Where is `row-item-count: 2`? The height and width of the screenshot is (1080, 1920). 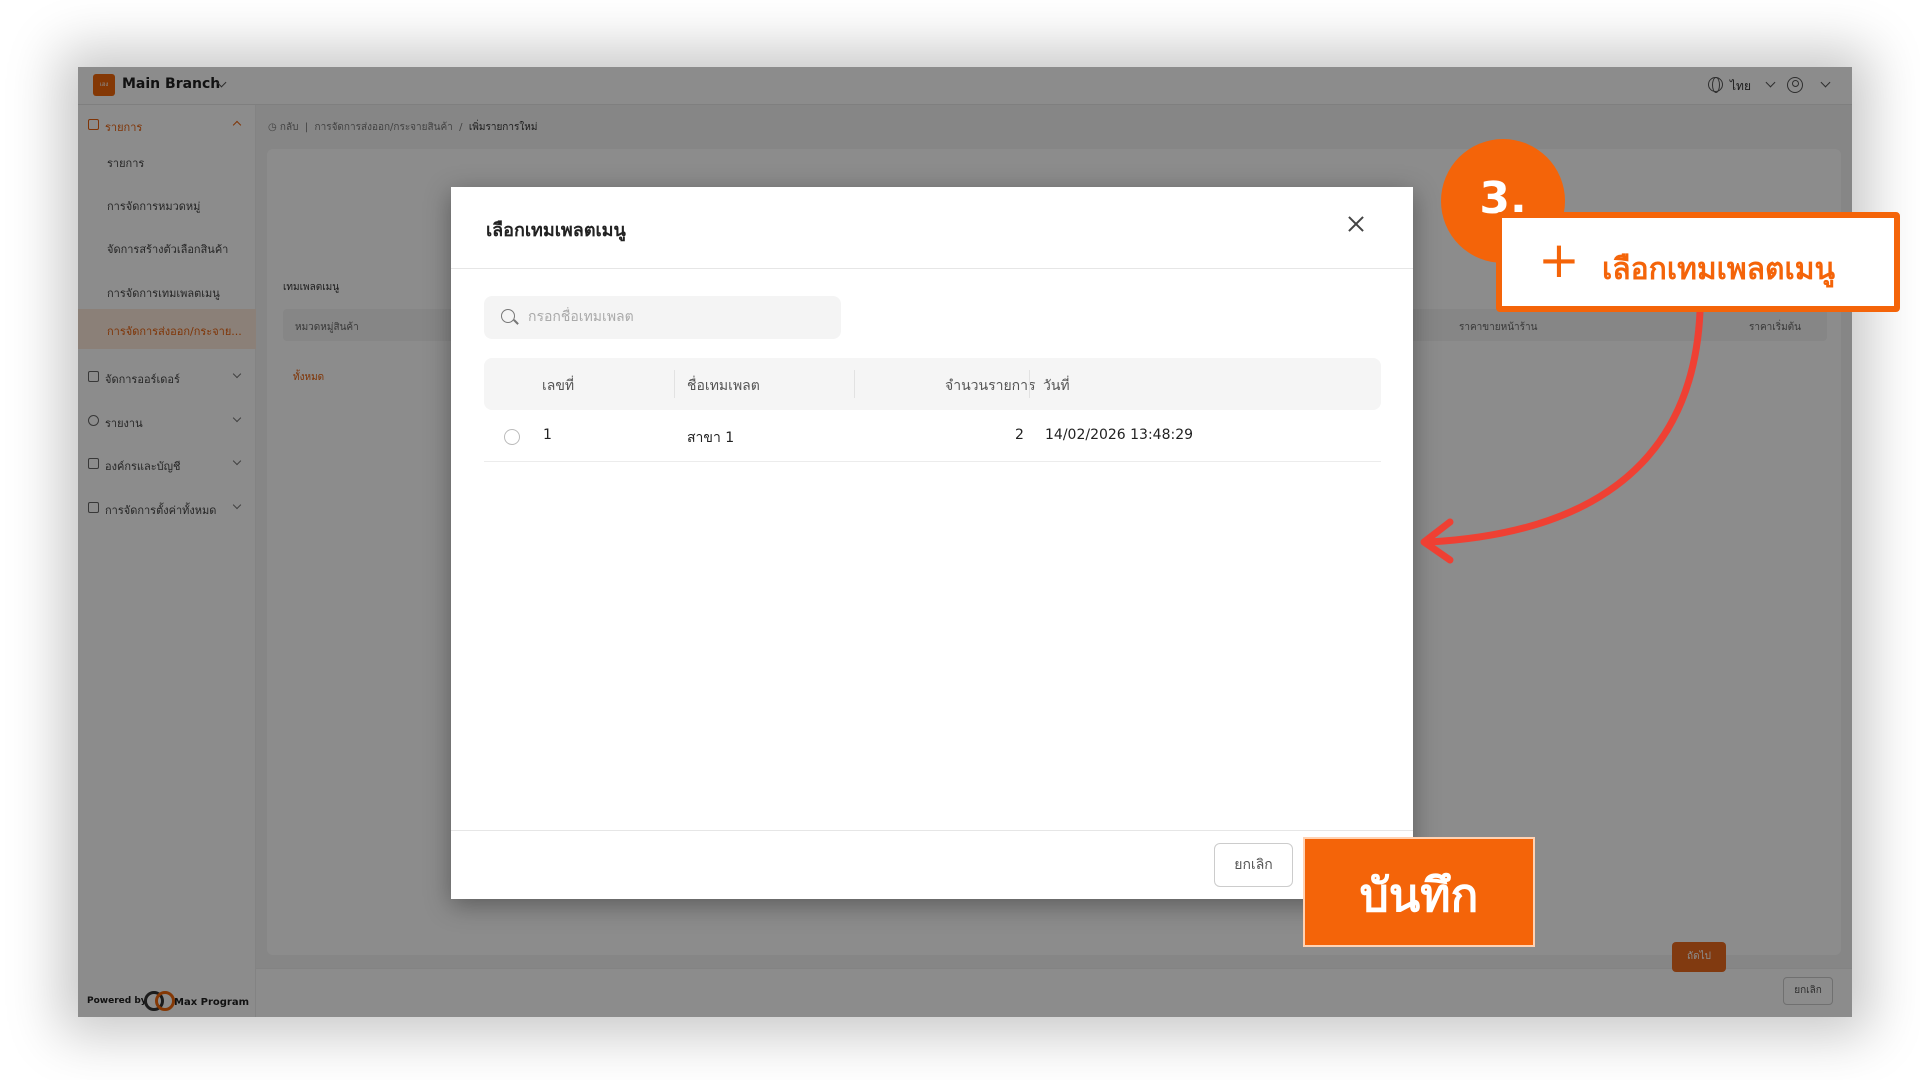 row-item-count: 2 is located at coordinates (1019, 435).